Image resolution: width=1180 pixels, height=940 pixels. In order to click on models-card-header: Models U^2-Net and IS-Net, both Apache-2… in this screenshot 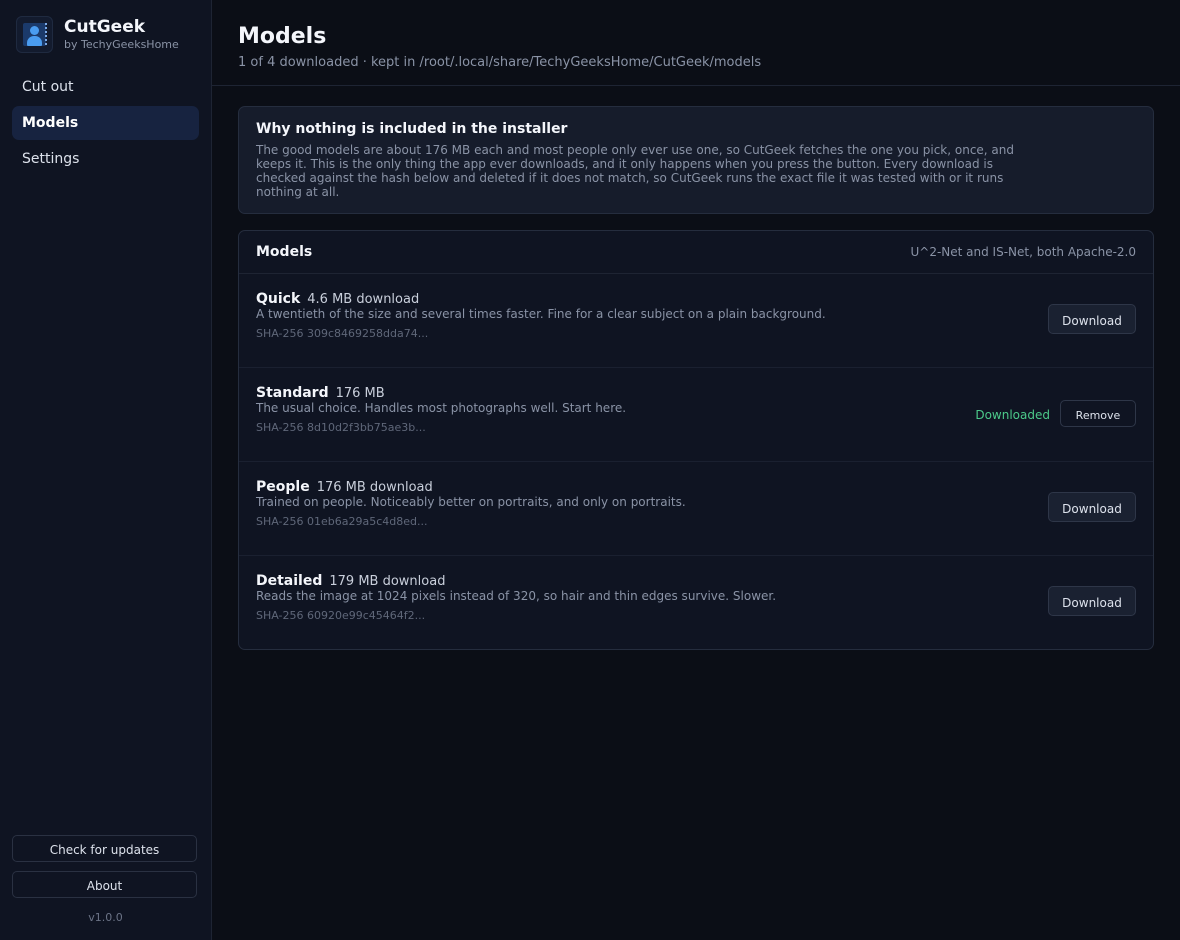, I will do `click(696, 252)`.